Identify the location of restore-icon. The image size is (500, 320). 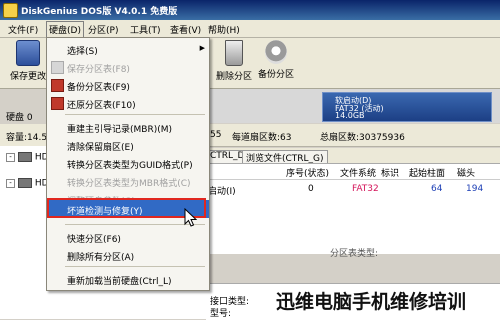
(57, 103).